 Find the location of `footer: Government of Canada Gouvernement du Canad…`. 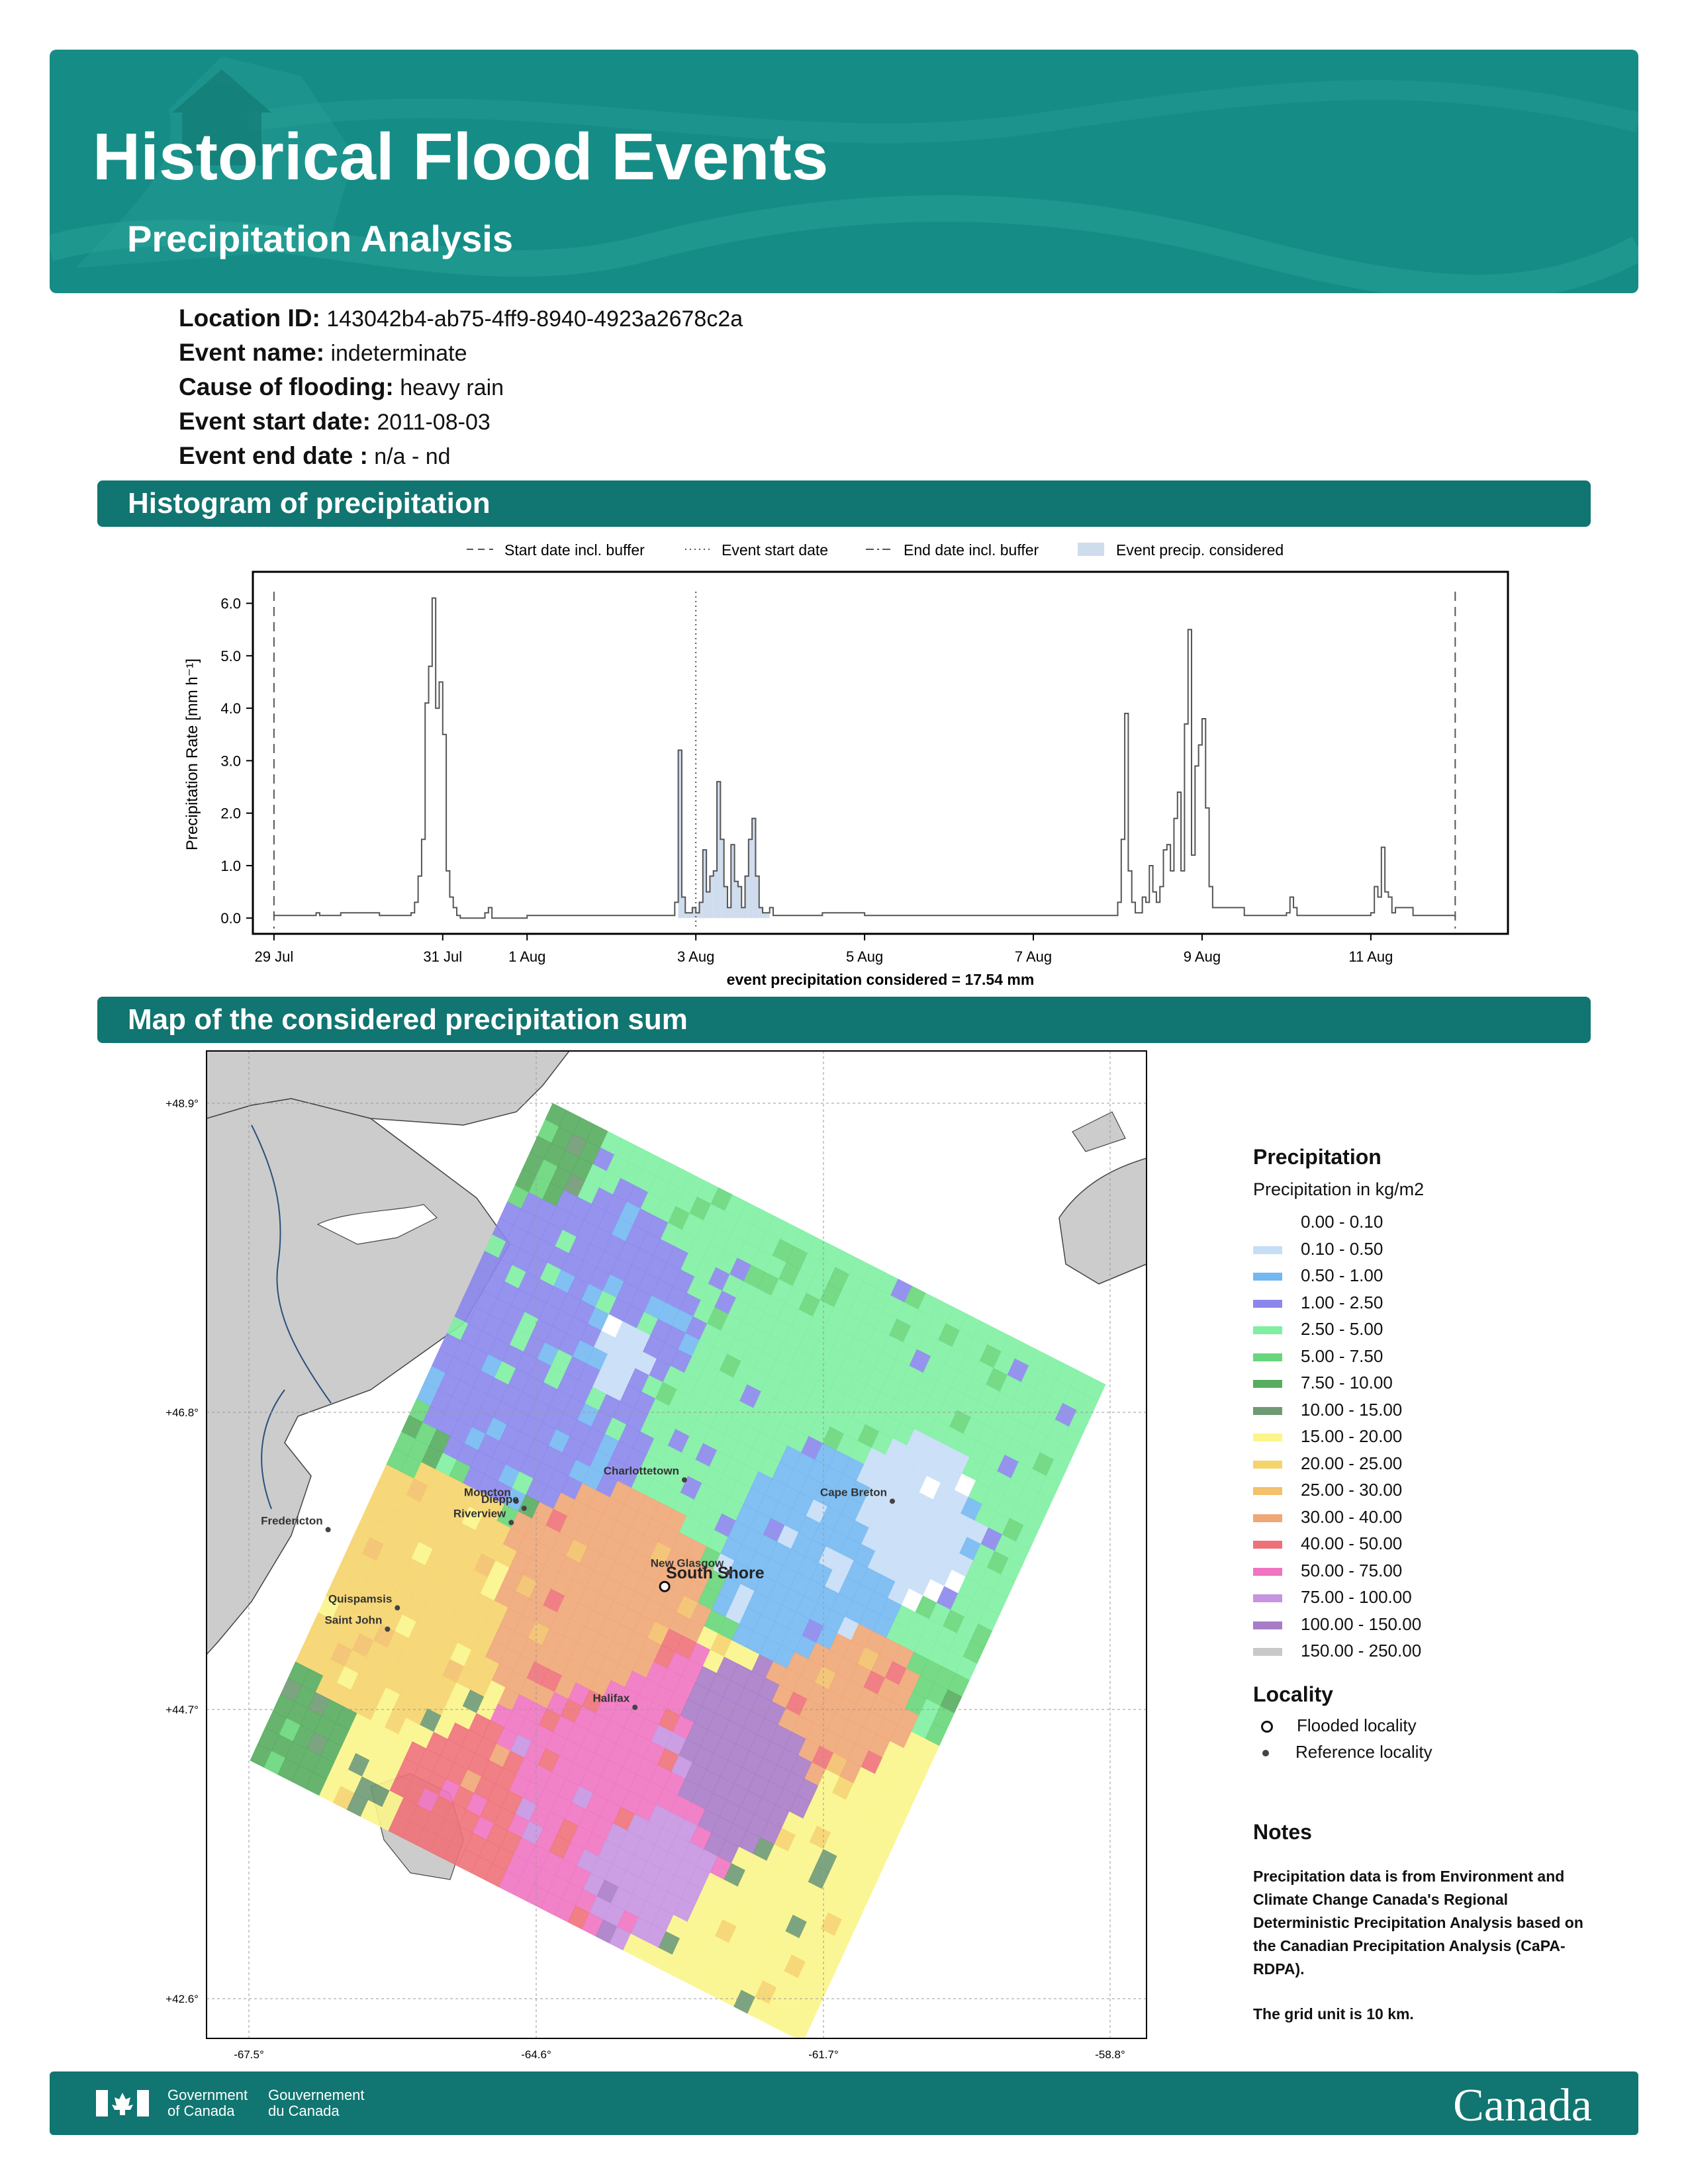

footer: Government of Canada Gouvernement du Canad… is located at coordinates (844, 2103).